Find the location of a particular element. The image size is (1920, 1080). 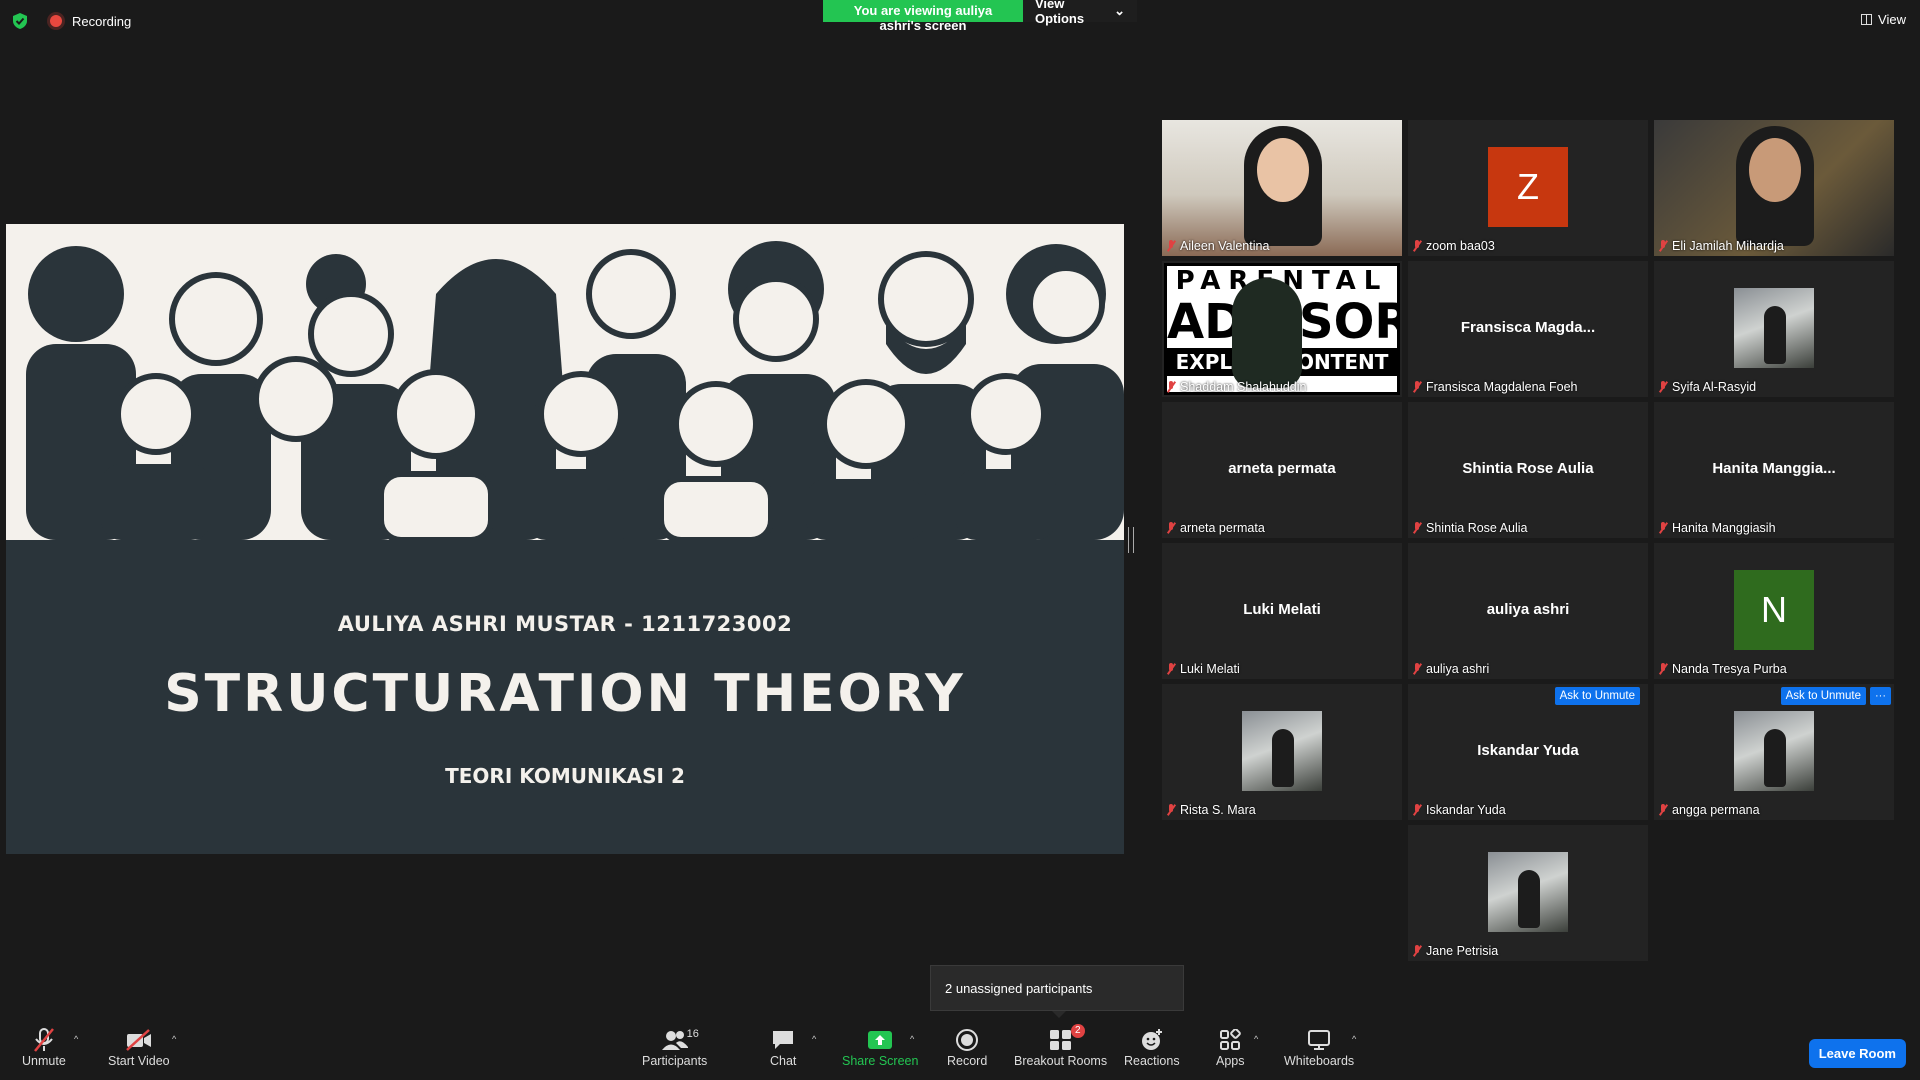

participant-display-name: Luki Melati is located at coordinates (1282, 609).